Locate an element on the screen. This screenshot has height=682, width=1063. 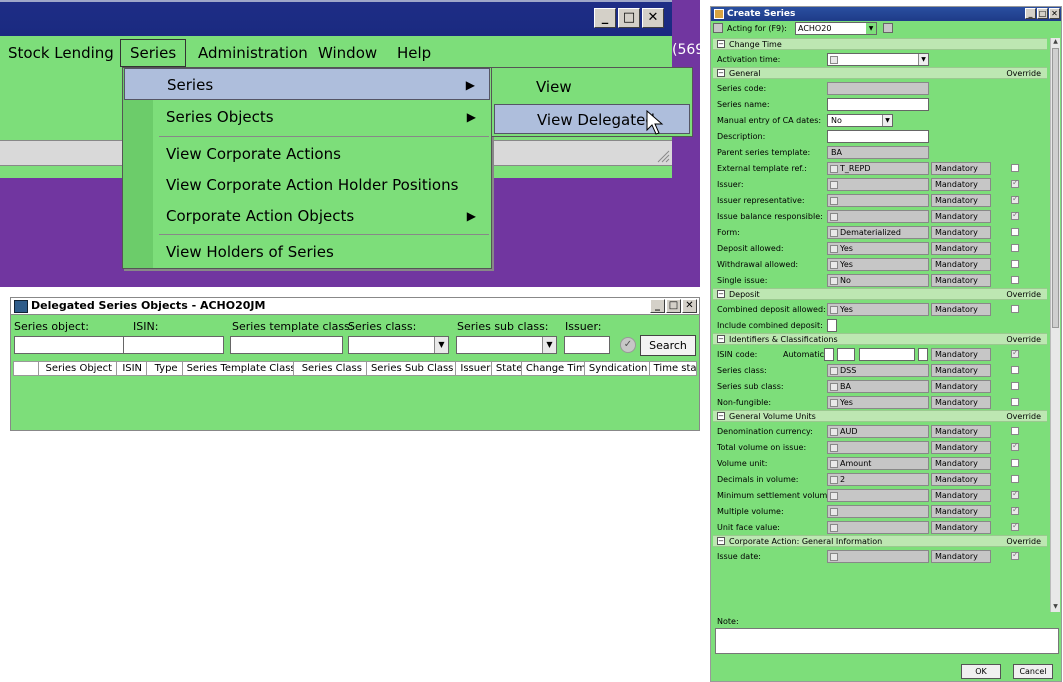
menu-window: Window is located at coordinates (347, 53).